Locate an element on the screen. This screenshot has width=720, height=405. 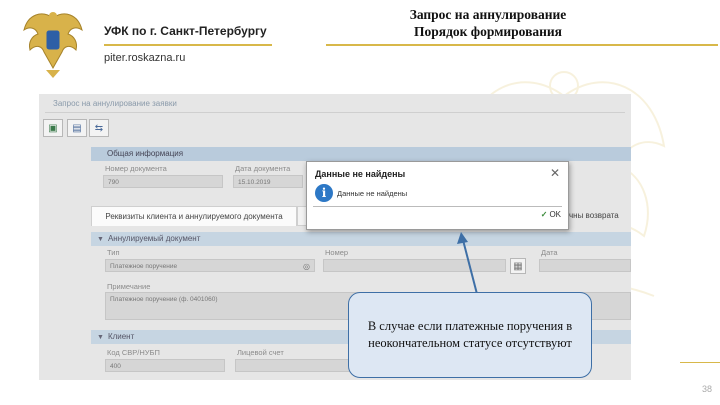
search-icon: ▦ is located at coordinates (518, 266).